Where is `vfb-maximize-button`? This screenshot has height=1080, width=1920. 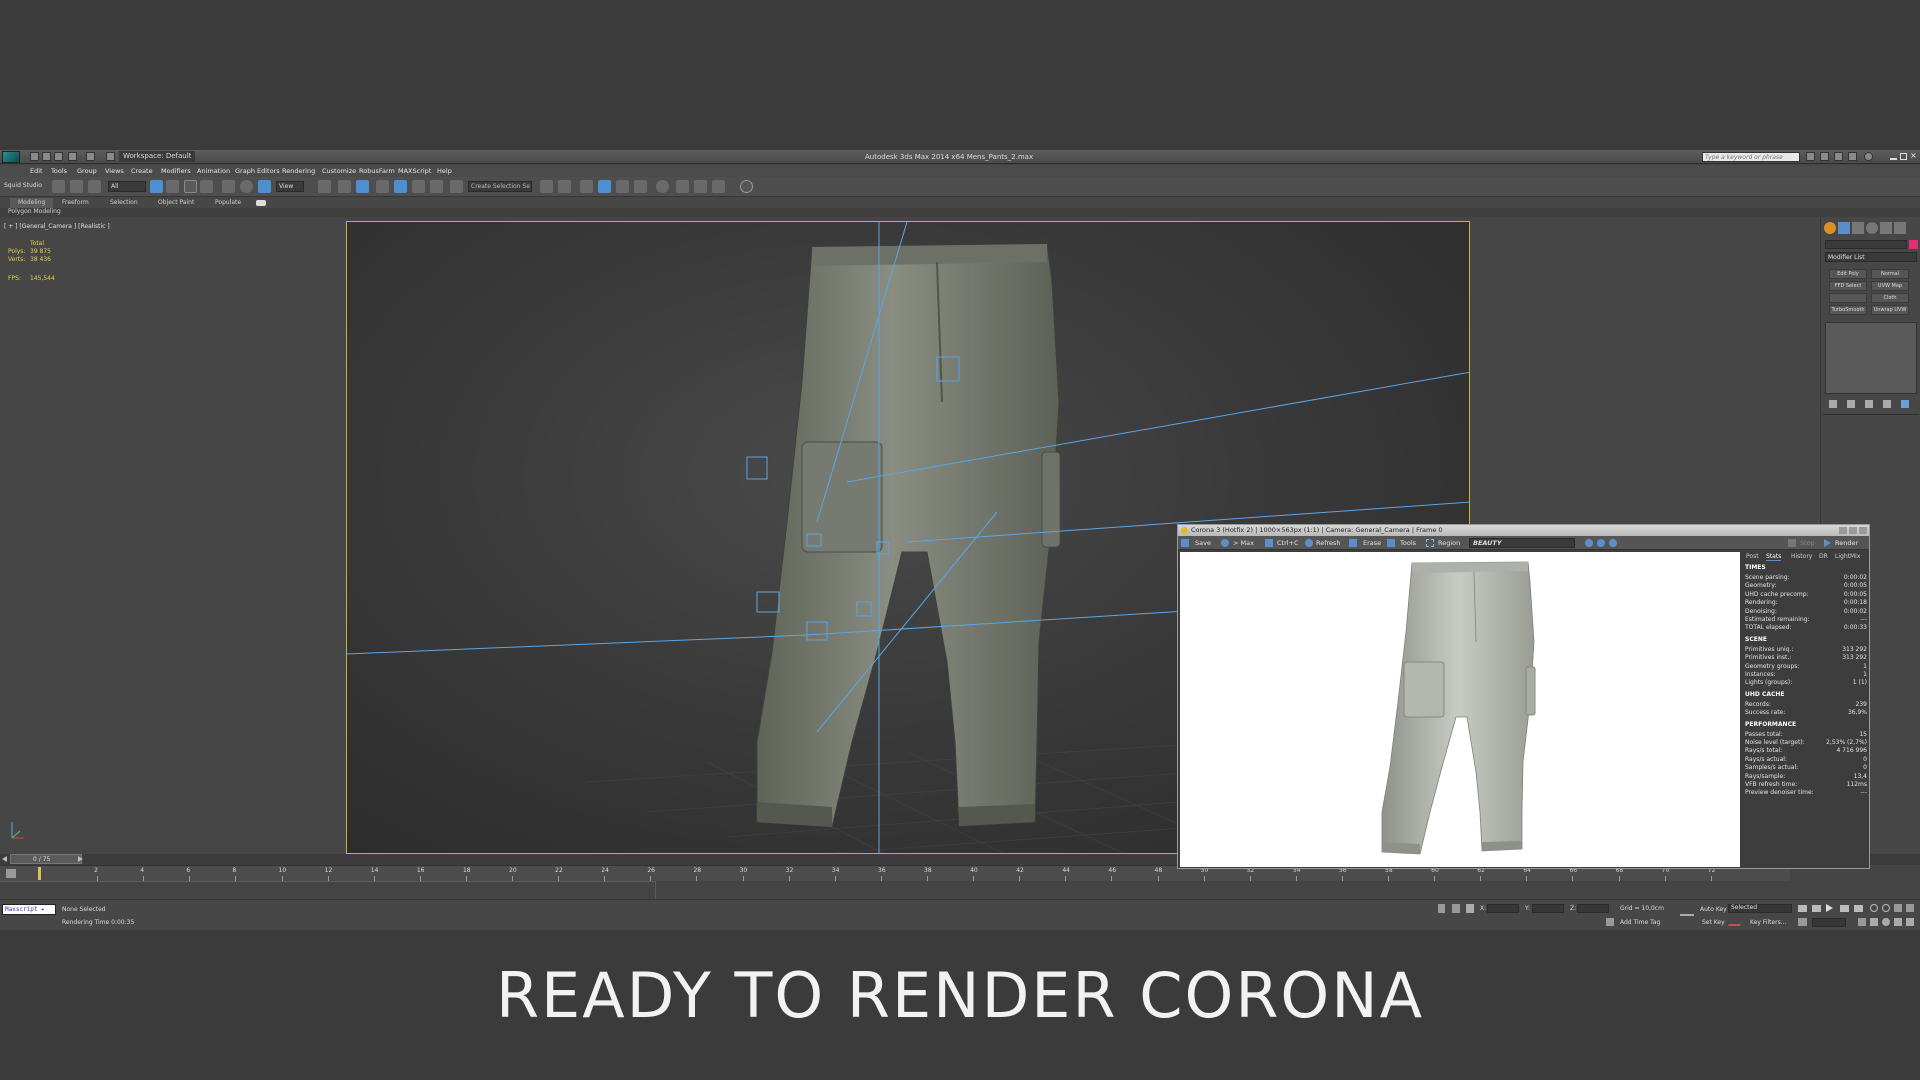 vfb-maximize-button is located at coordinates (1853, 530).